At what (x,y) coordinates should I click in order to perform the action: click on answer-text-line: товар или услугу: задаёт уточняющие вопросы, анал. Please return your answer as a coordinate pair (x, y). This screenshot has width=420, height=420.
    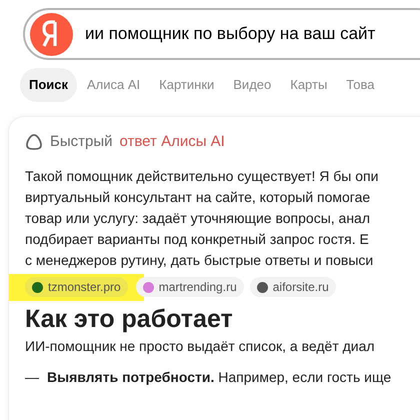
    Looking at the image, I should click on (197, 218).